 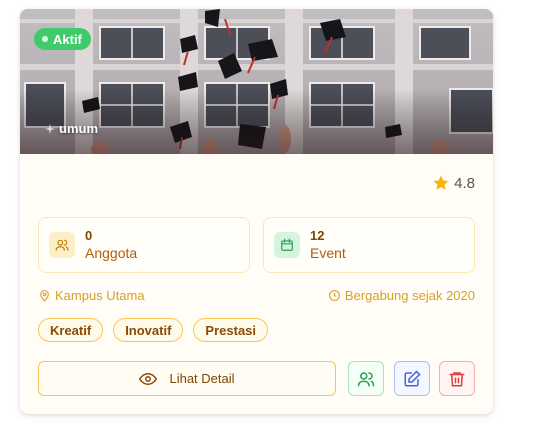 I want to click on rating: 4.8, so click(x=453, y=183).